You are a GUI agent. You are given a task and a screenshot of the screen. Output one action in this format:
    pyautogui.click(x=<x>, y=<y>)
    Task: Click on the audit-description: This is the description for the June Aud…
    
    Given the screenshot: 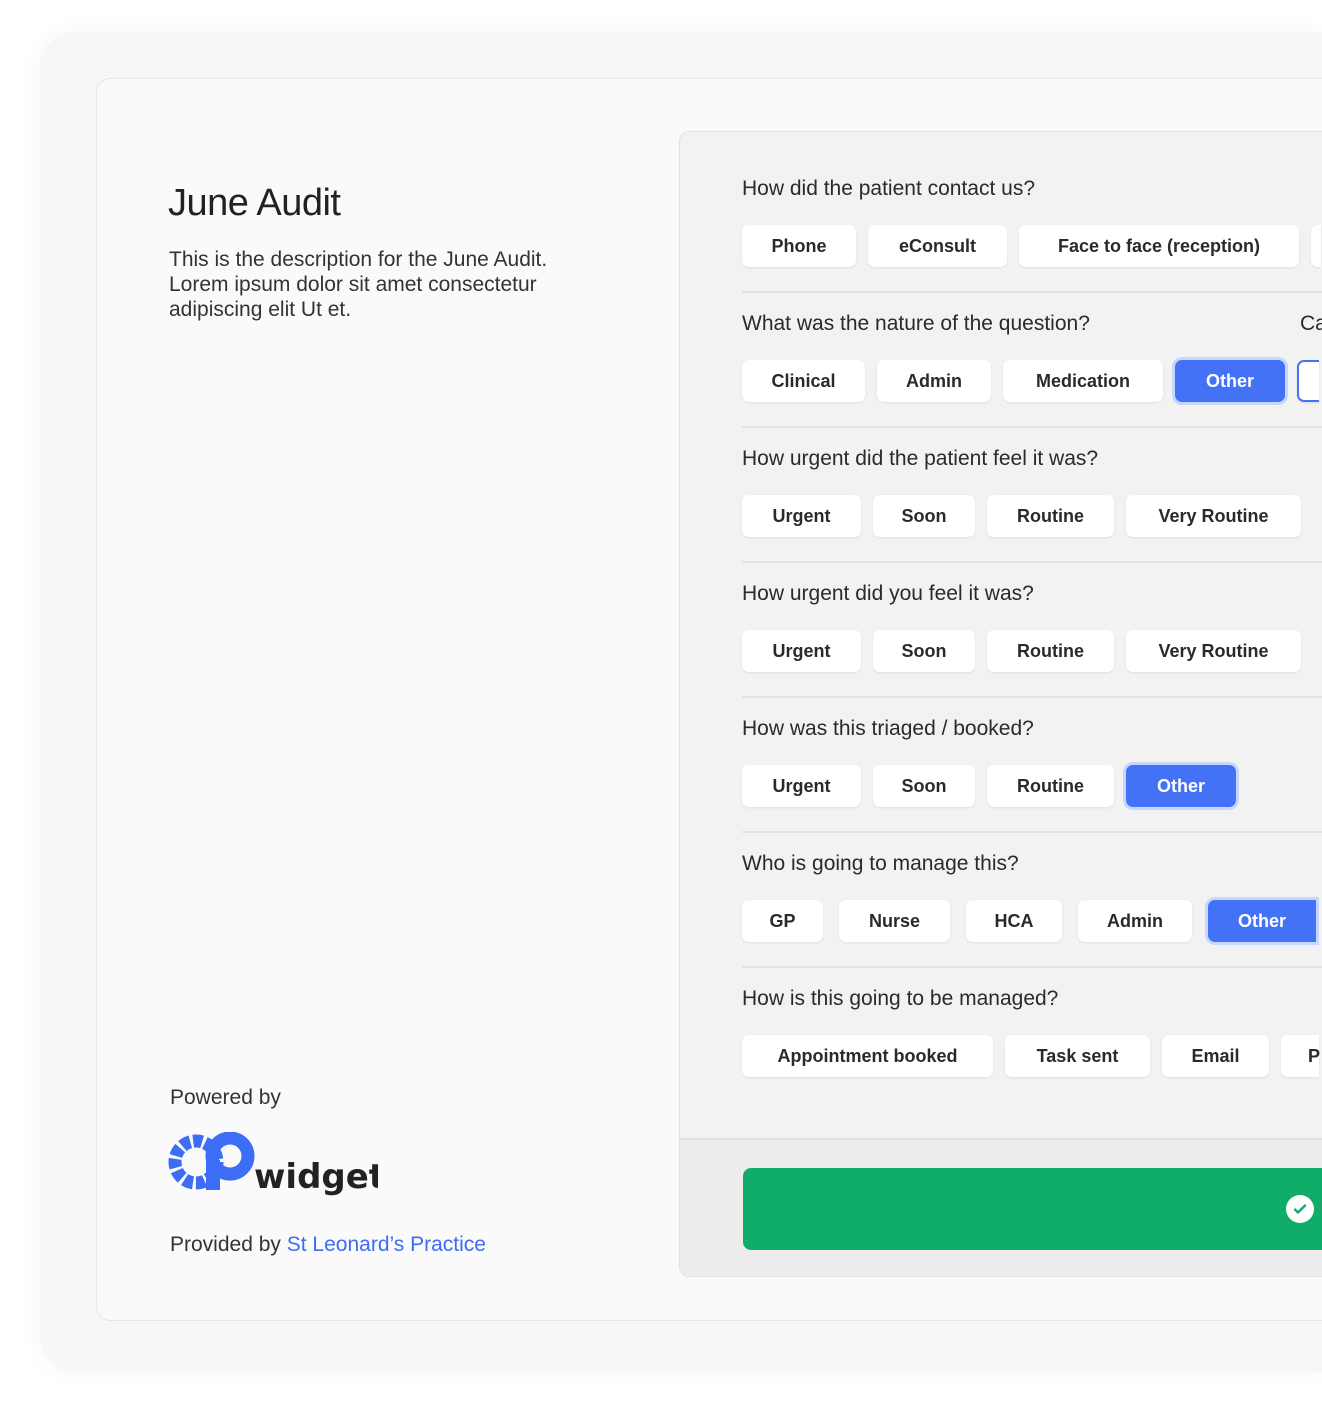 What is the action you would take?
    pyautogui.click(x=358, y=284)
    